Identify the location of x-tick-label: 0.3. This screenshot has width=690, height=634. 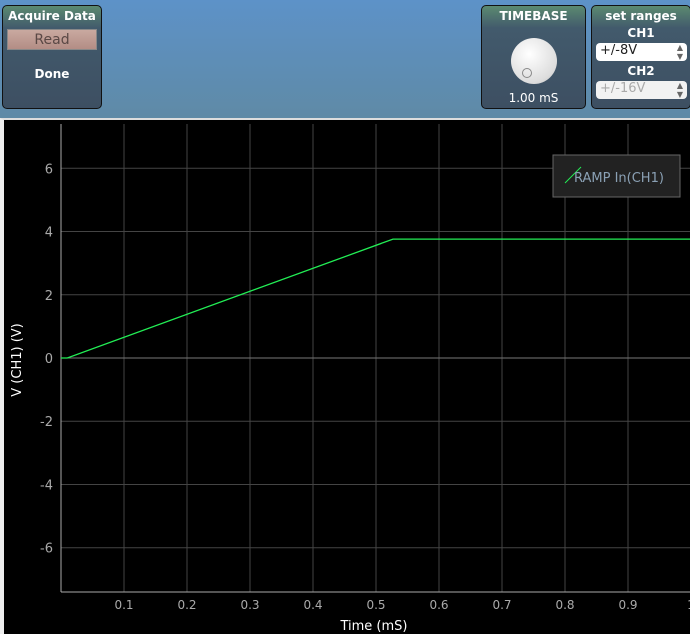
(249, 605).